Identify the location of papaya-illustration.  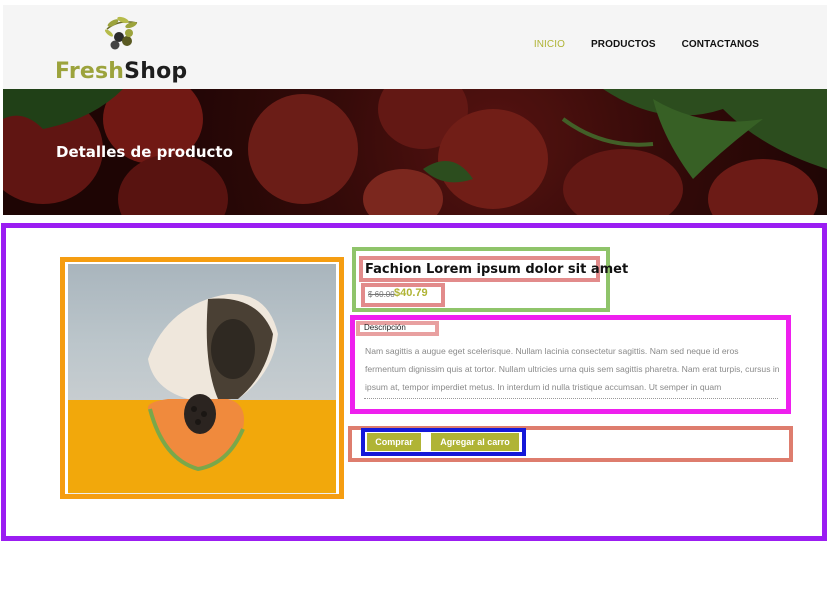
(212, 382).